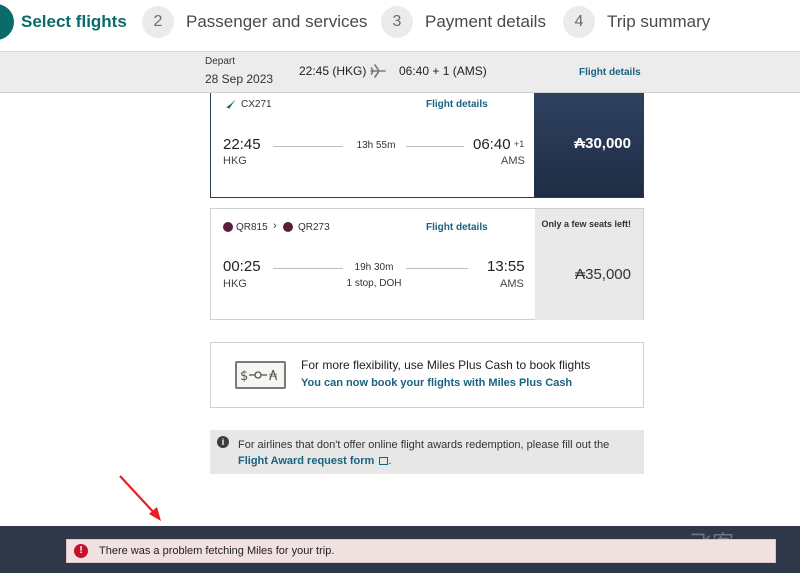  What do you see at coordinates (492, 144) in the screenshot?
I see `arrival-time: 06:40` at bounding box center [492, 144].